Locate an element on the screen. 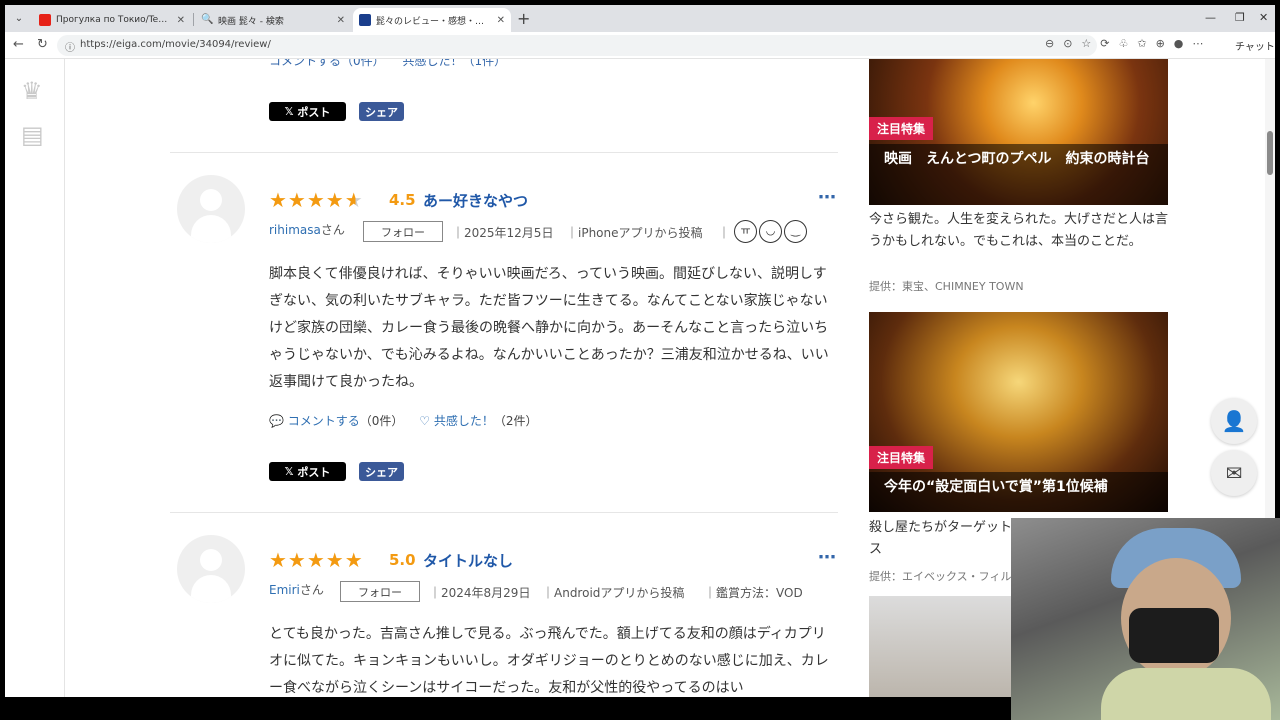  eiga-favicon-icon is located at coordinates (365, 20).